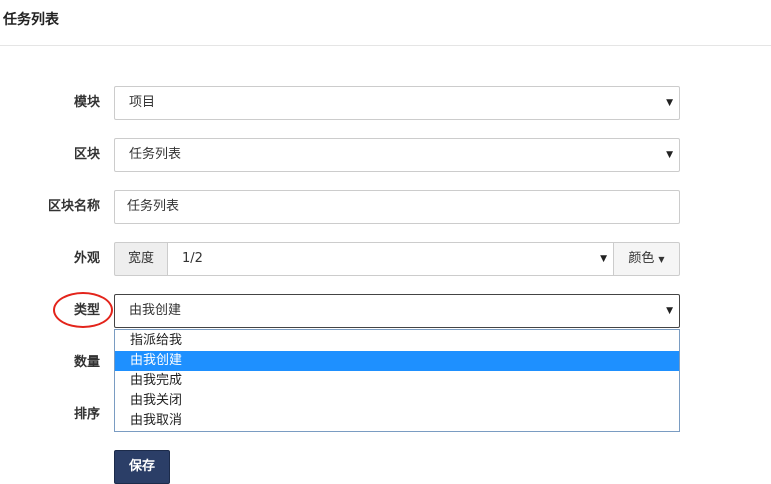  I want to click on type-option: 指派给我, so click(397, 341).